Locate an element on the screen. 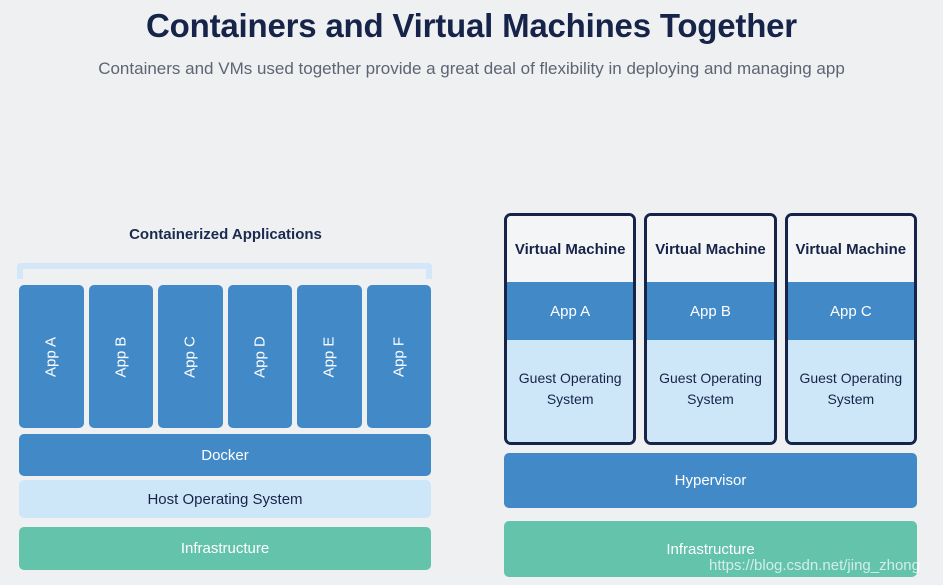 The width and height of the screenshot is (943, 585). hypervisor-layer: Hypervisor is located at coordinates (710, 480).